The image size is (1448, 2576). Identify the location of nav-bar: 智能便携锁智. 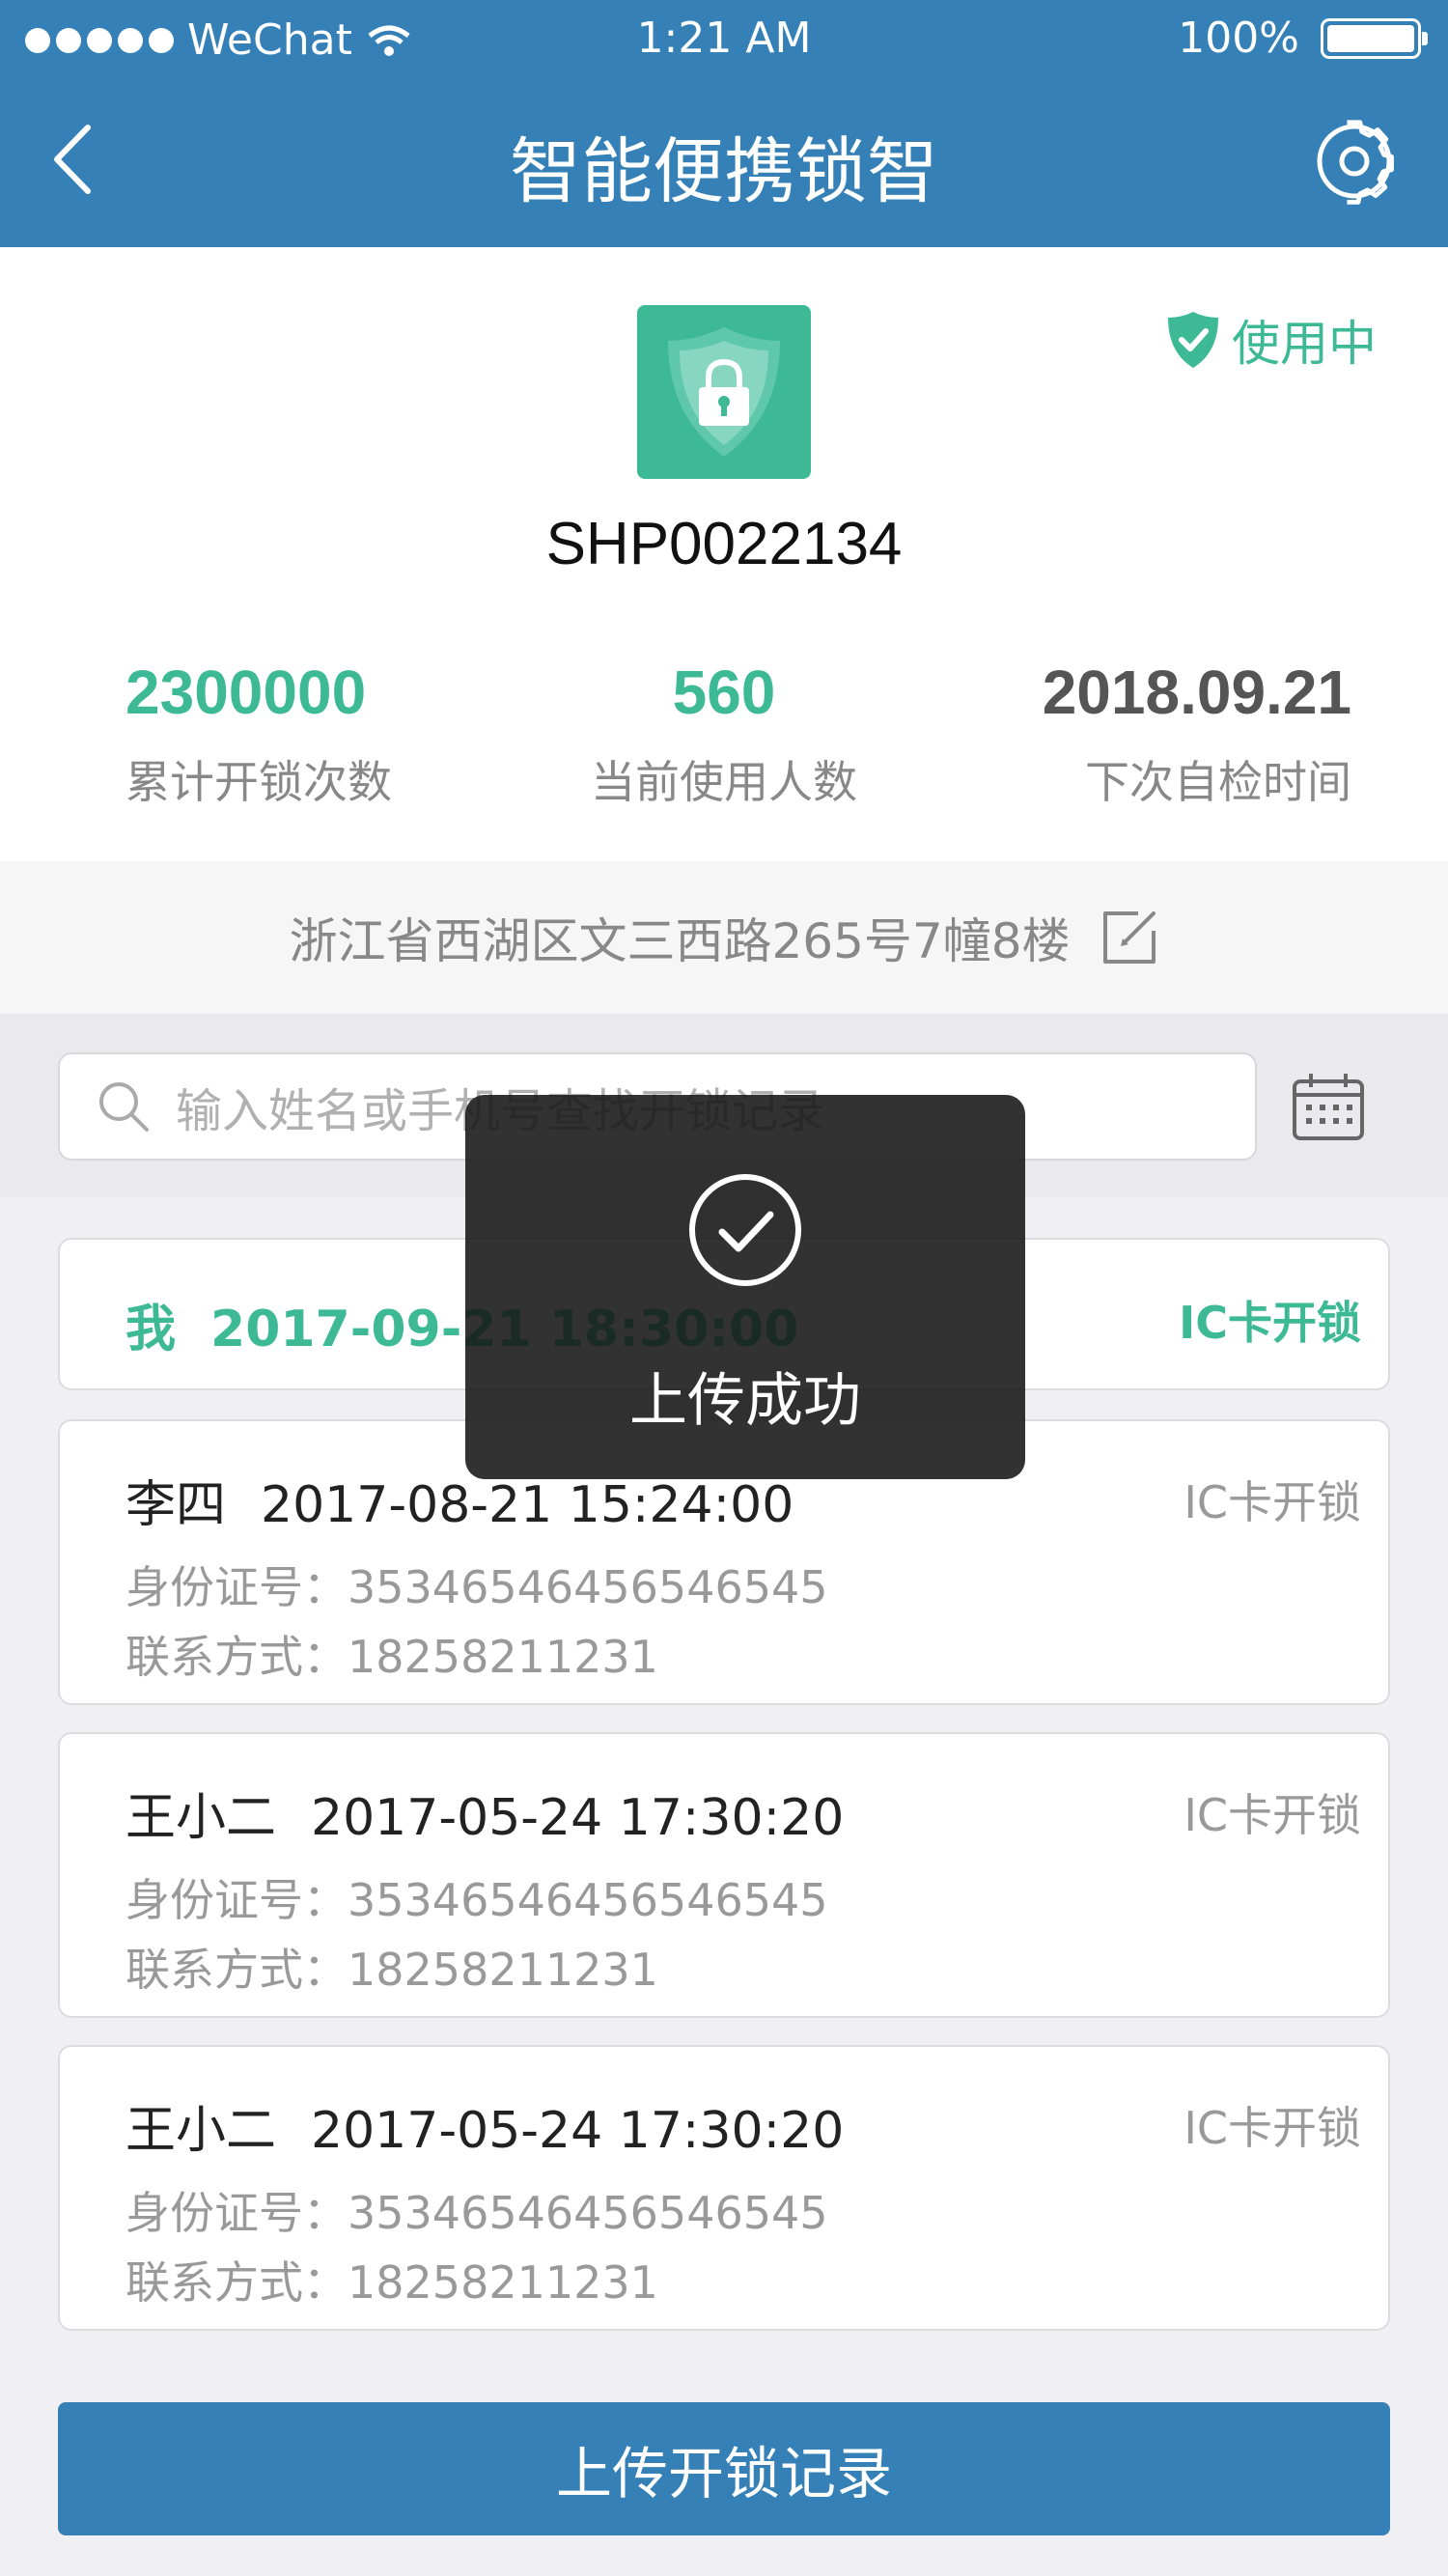
(724, 163).